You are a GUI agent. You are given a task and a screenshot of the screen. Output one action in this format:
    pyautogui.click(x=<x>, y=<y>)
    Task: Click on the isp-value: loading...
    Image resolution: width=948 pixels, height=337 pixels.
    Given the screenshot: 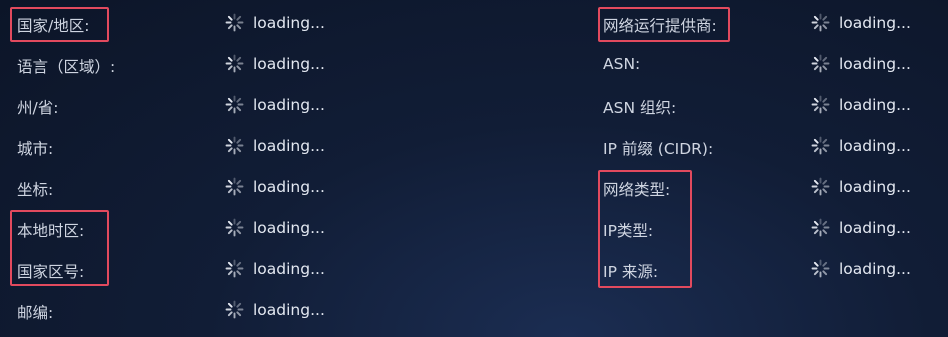 What is the action you would take?
    pyautogui.click(x=861, y=22)
    